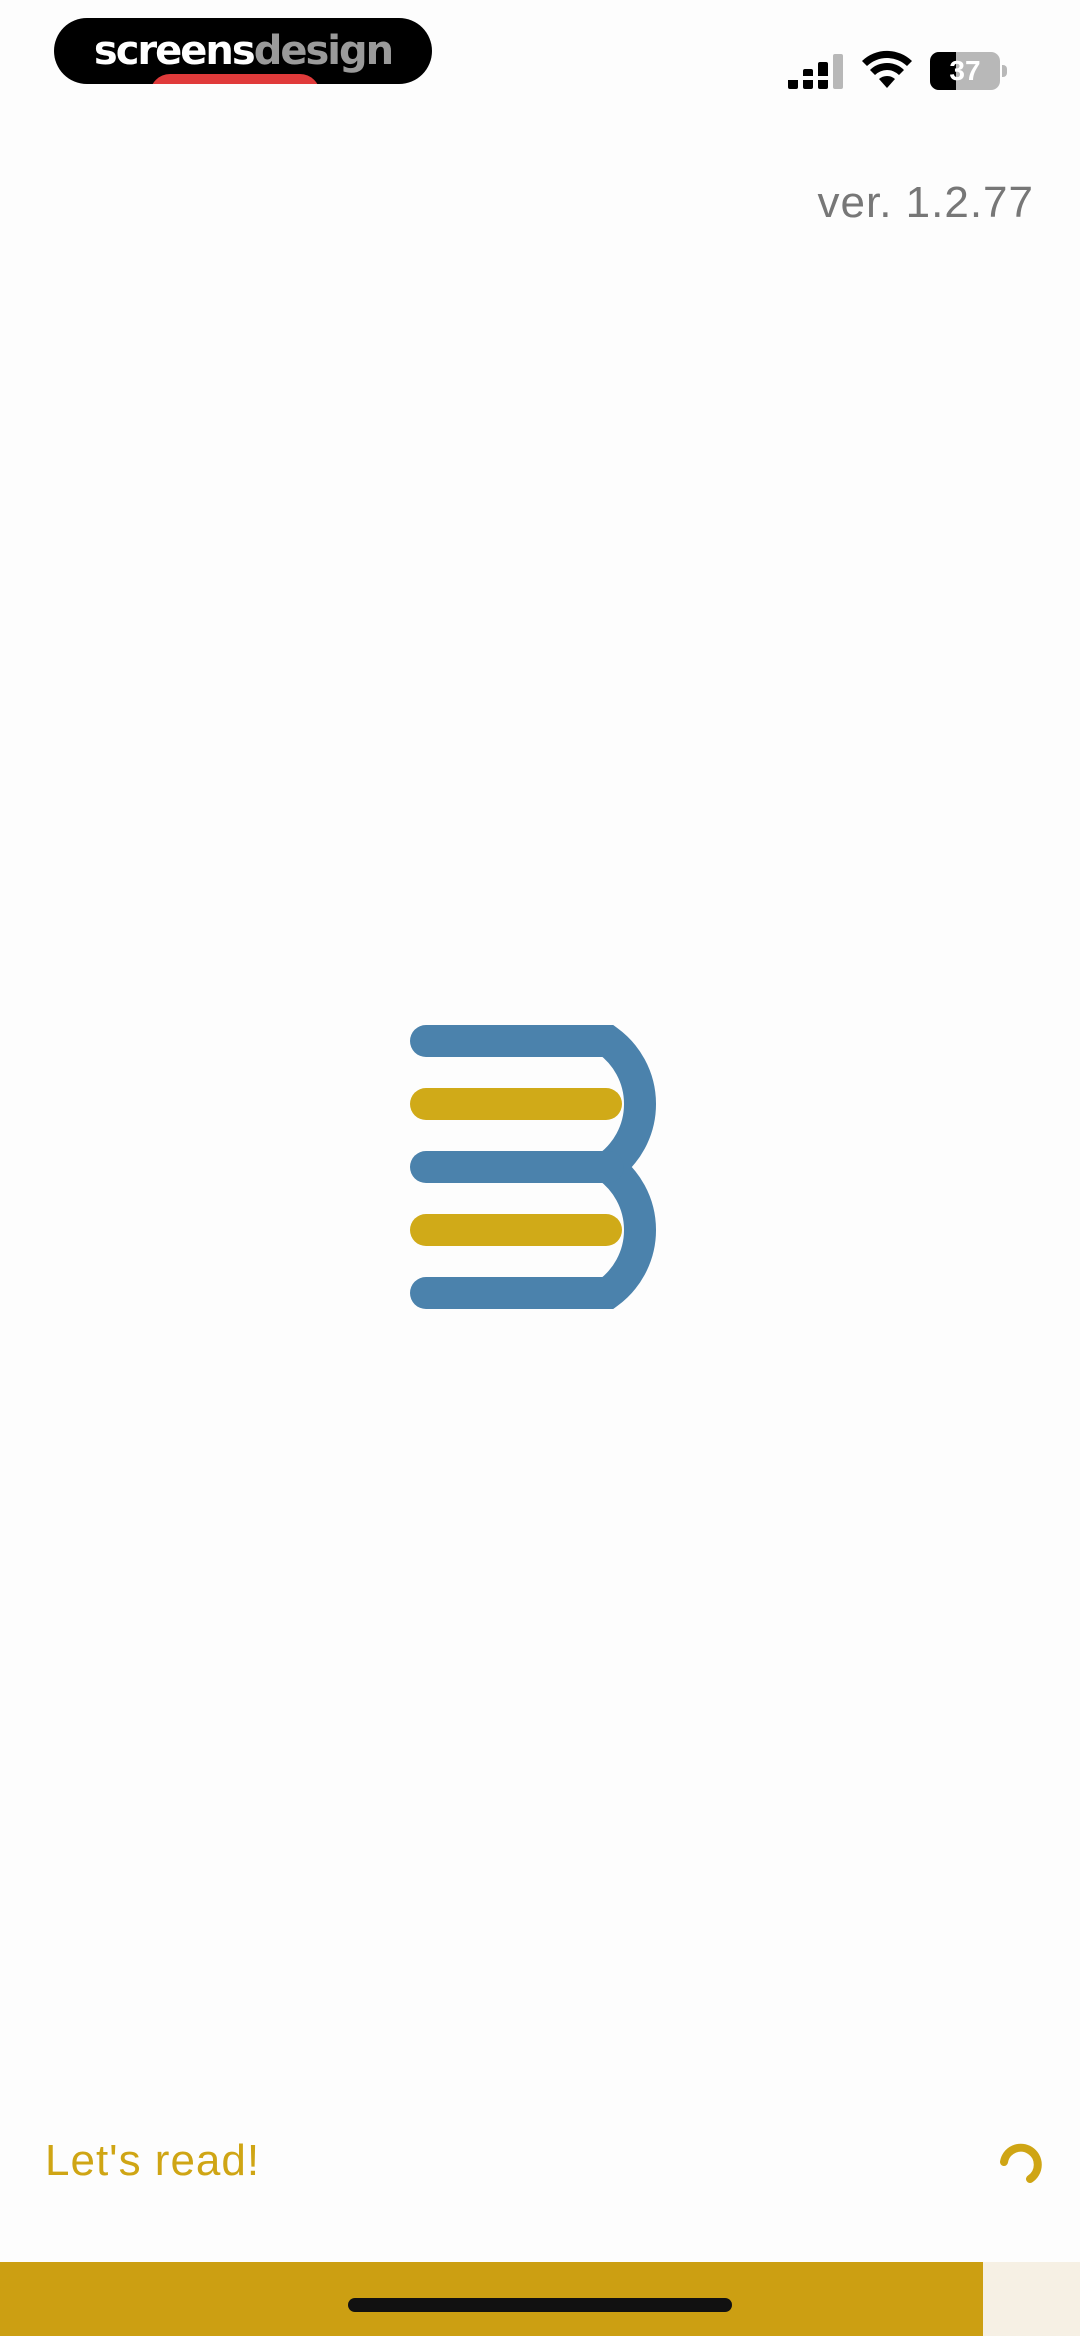 This screenshot has height=2336, width=1080. I want to click on wifi-icon, so click(887, 69).